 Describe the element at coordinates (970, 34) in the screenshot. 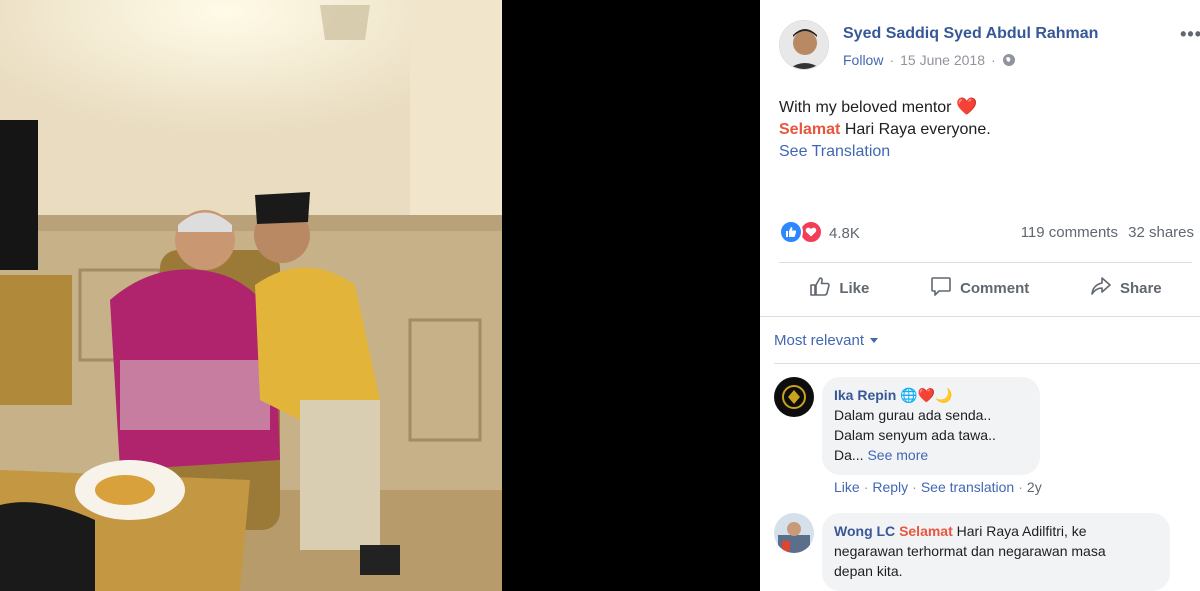

I see `author-name: Syed Saddiq Syed Abdul Rahman` at that location.